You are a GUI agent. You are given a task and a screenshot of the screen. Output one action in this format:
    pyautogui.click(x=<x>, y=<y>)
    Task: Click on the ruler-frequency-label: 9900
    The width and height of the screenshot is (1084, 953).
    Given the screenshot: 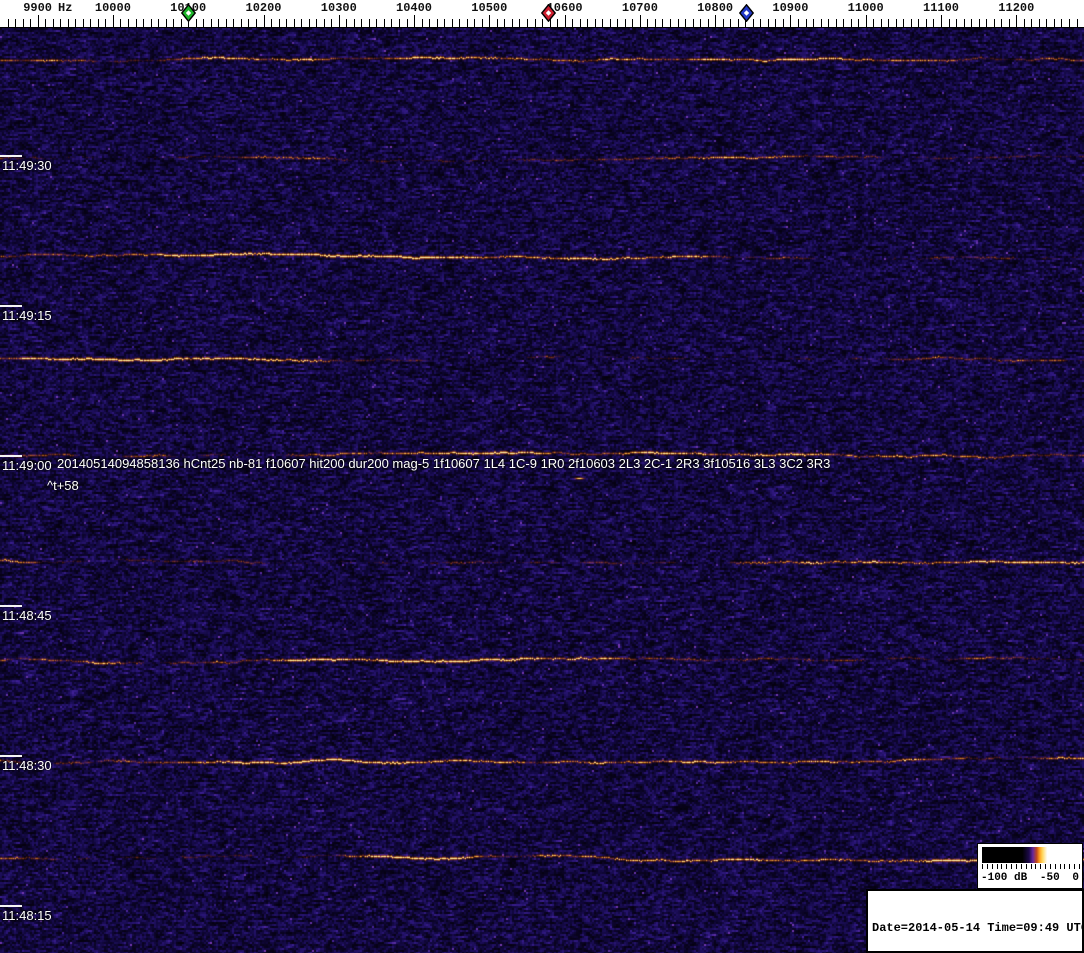 What is the action you would take?
    pyautogui.click(x=37, y=8)
    